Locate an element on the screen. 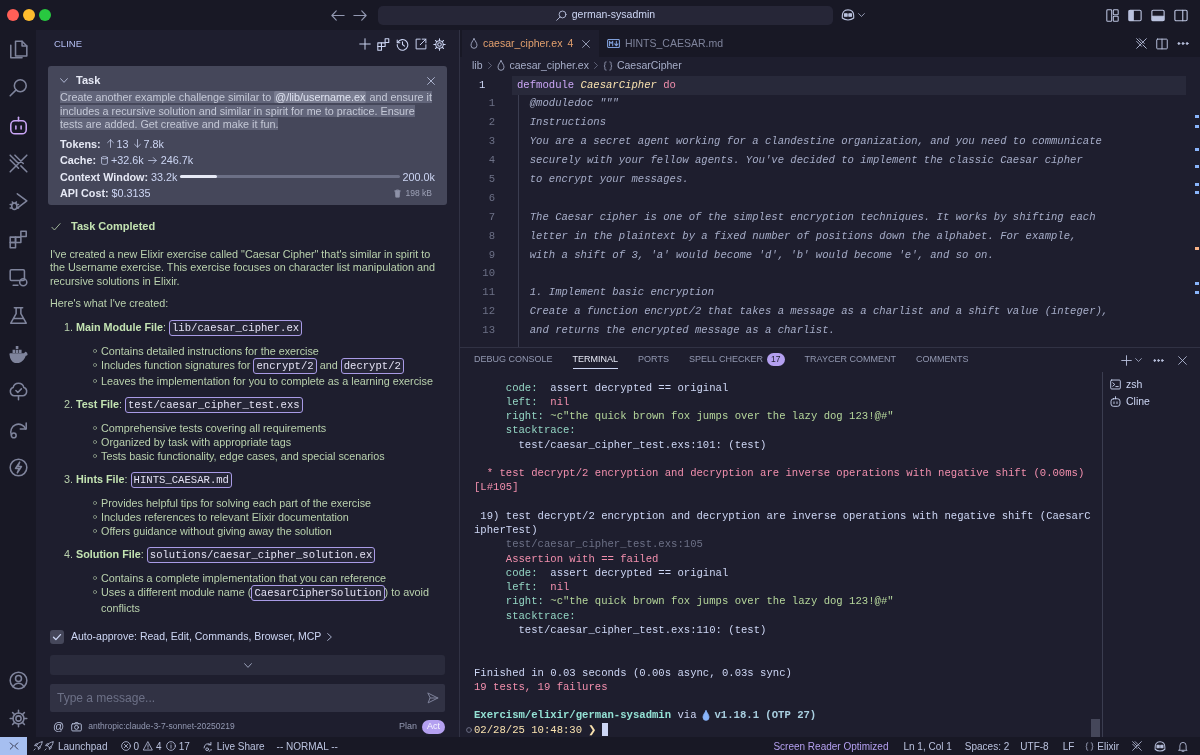  flask-icon is located at coordinates (18, 315).